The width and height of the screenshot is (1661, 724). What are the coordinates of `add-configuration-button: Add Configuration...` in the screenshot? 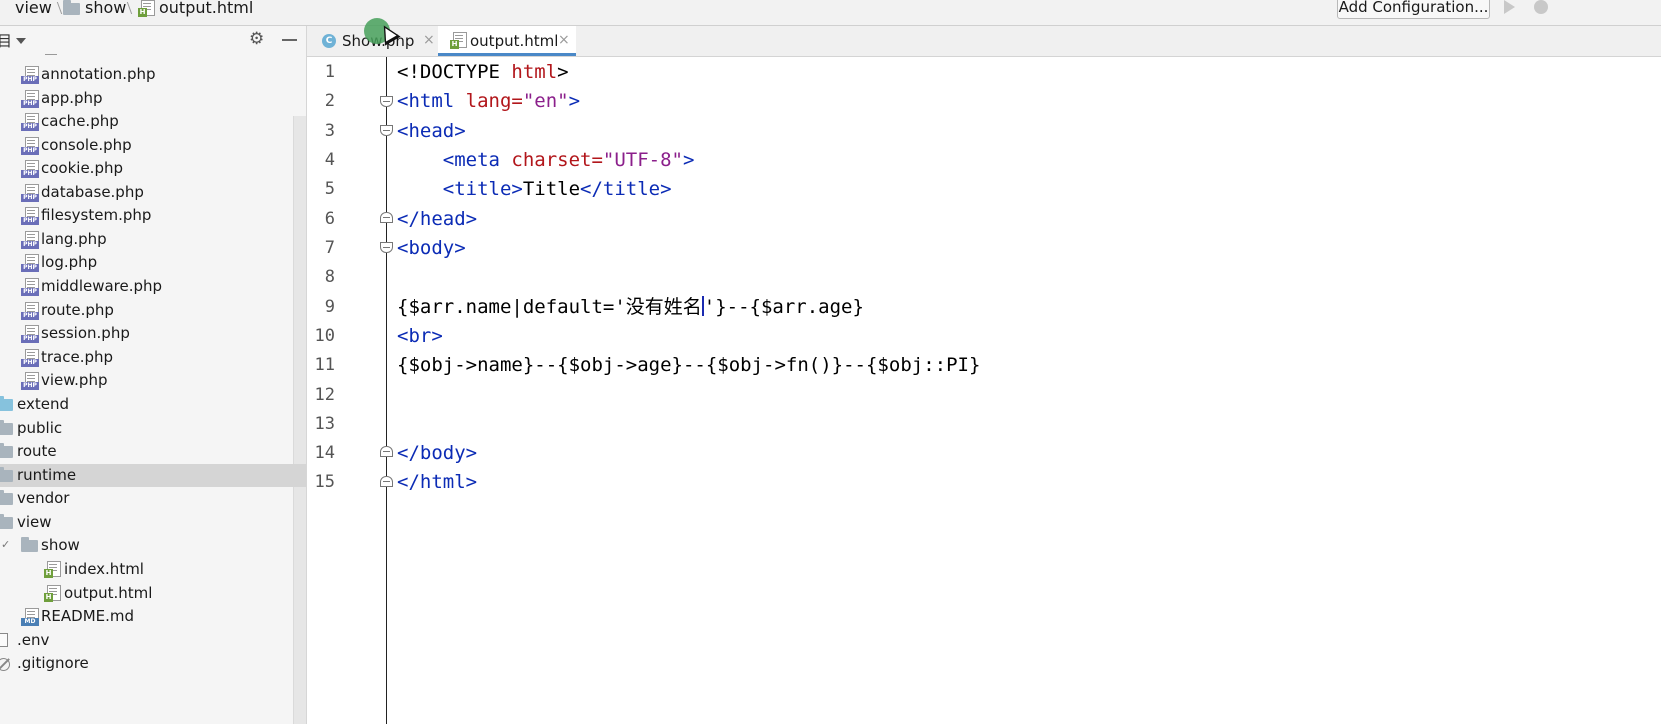 It's located at (1413, 9).